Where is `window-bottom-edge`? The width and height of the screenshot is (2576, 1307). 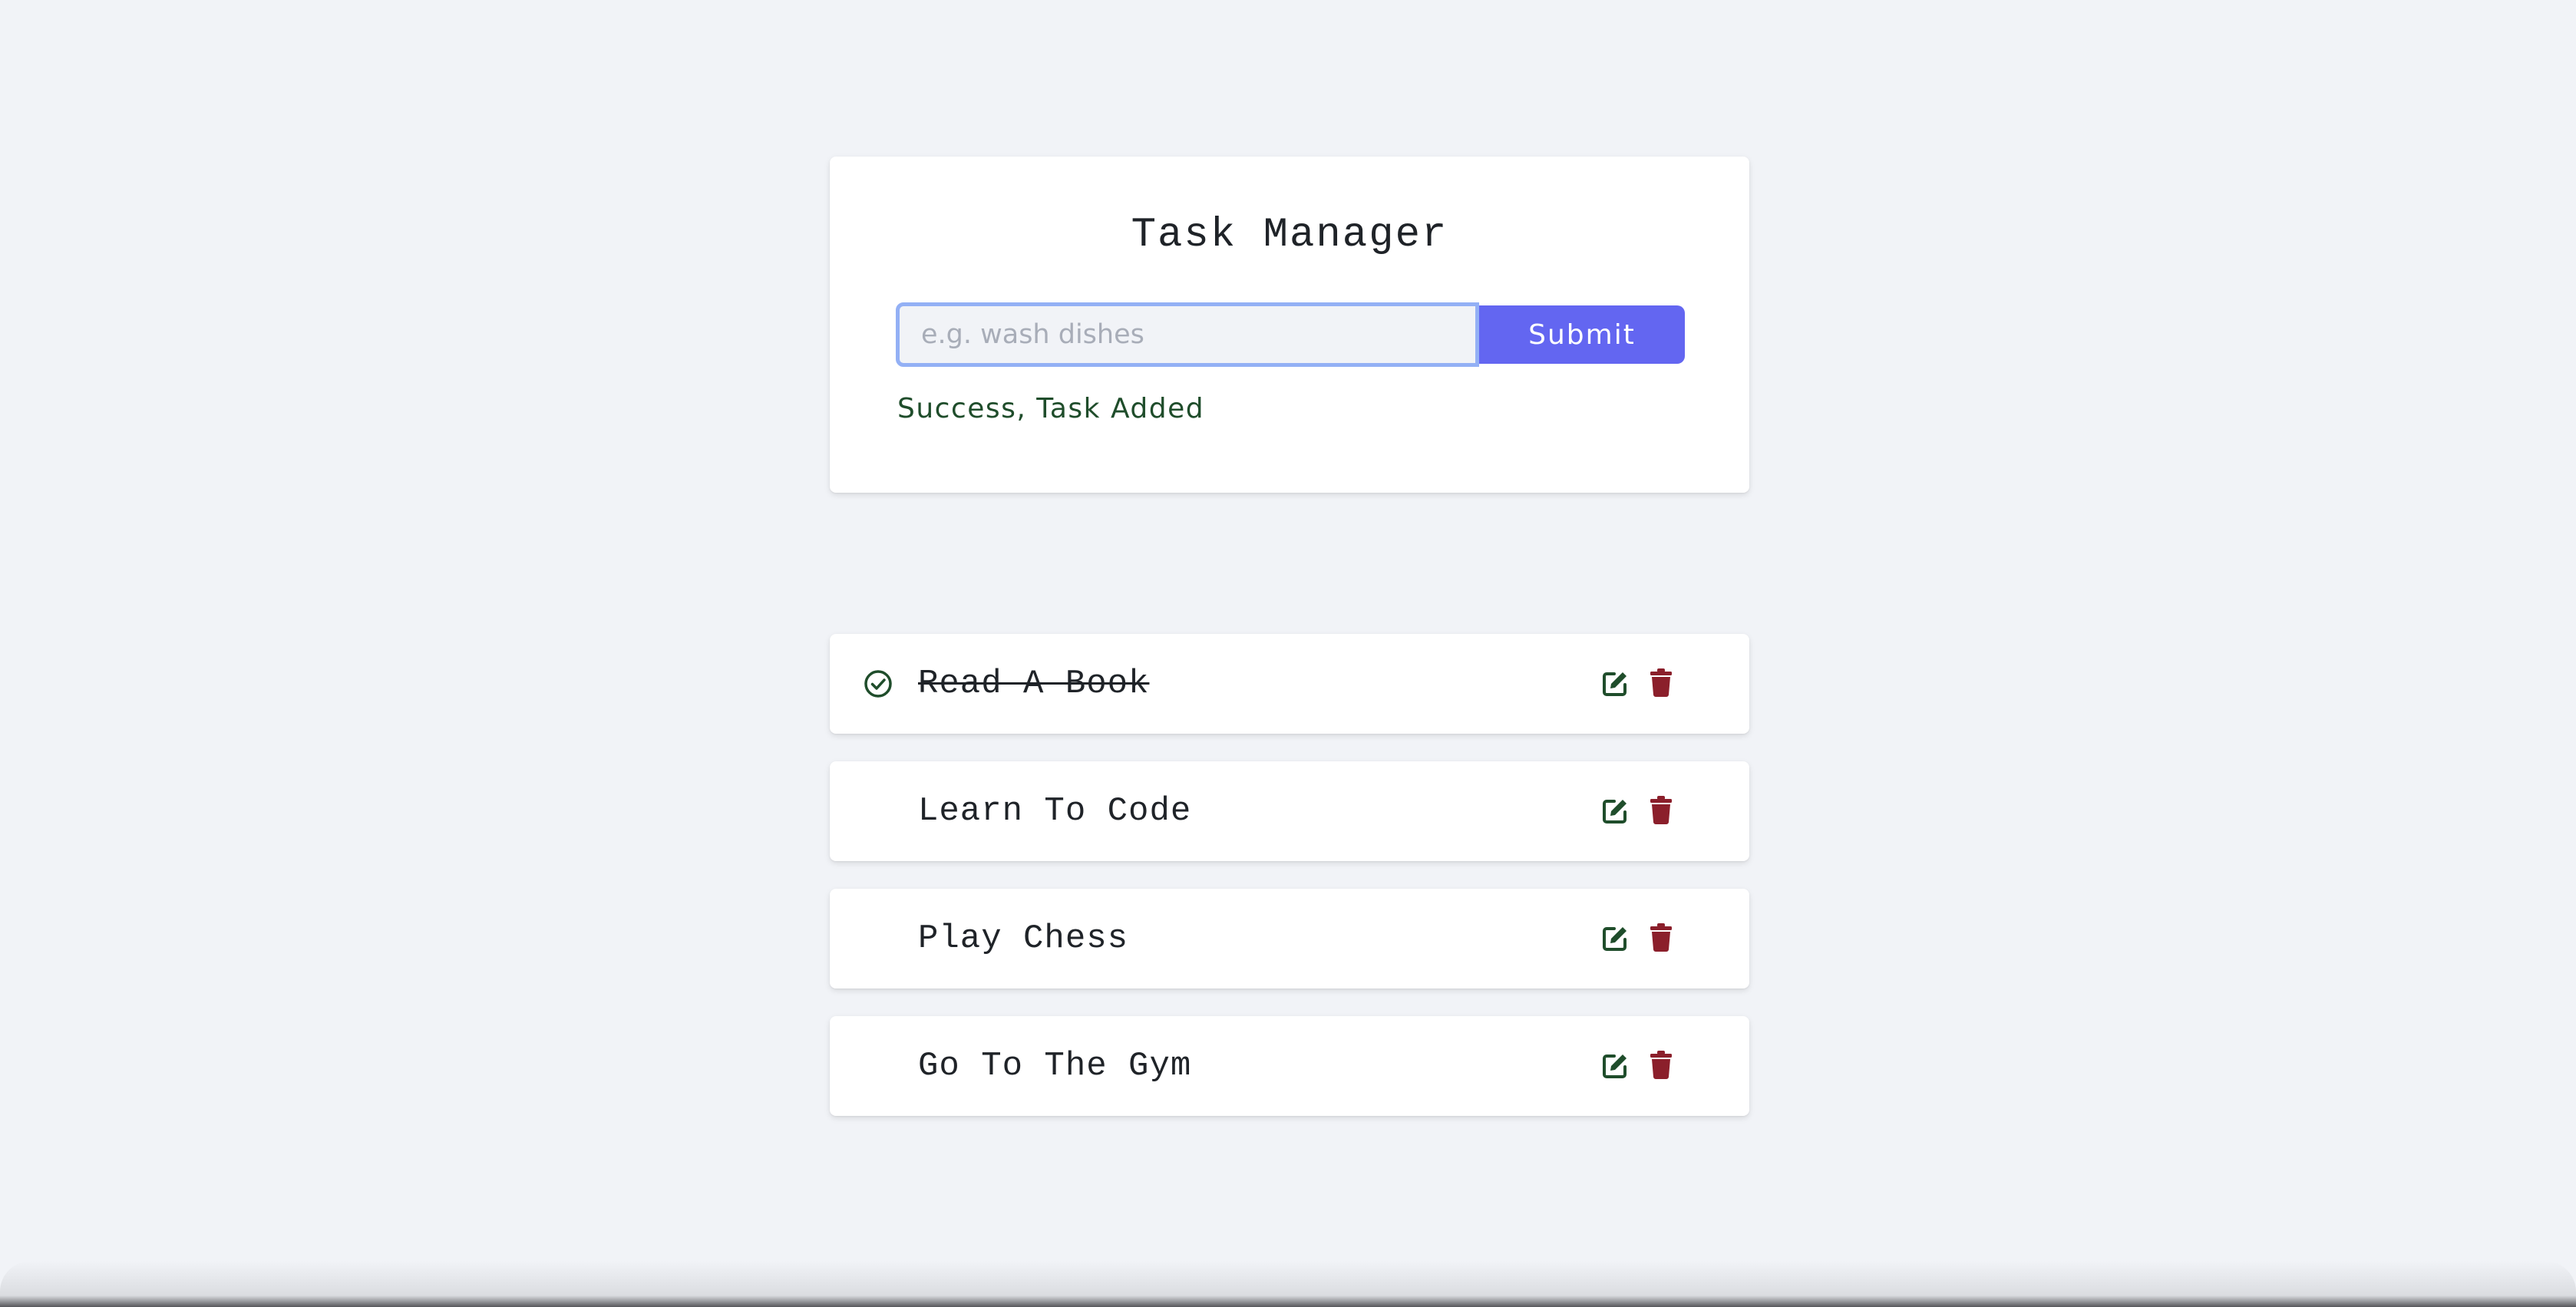 window-bottom-edge is located at coordinates (1288, 1284).